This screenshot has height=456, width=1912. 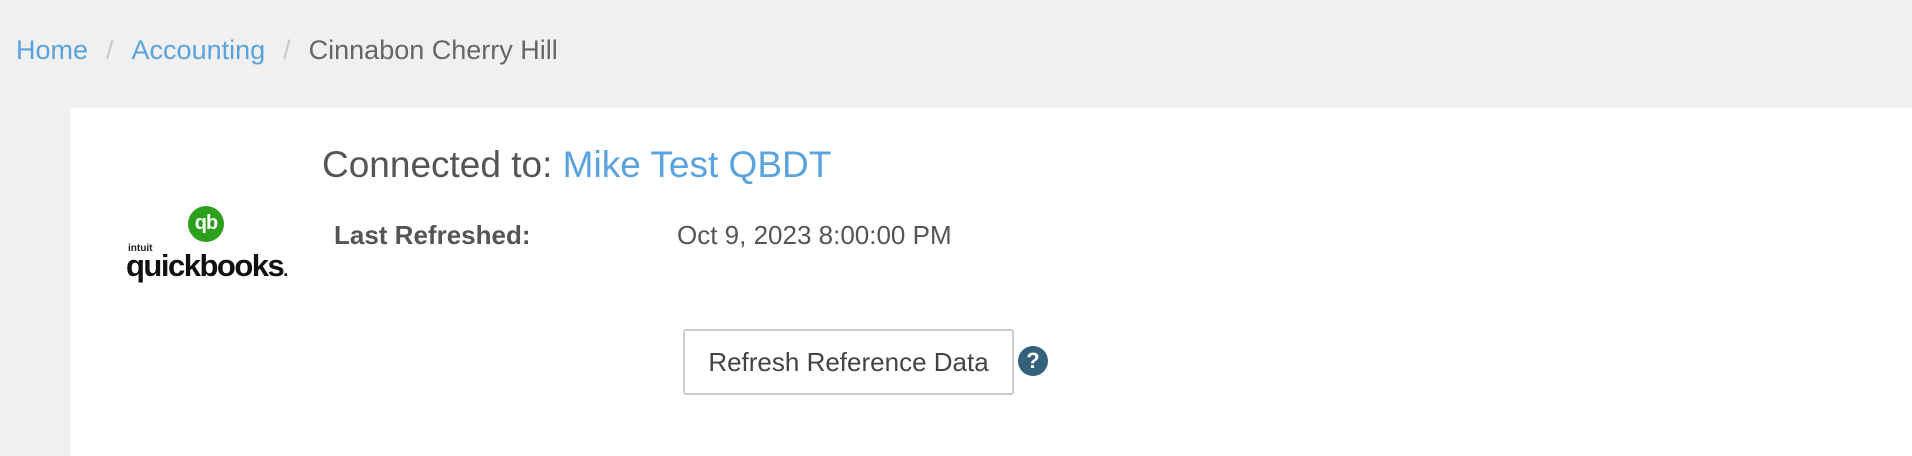 I want to click on breadcrumb-current-page: Cinnabon Cherry Hill, so click(x=433, y=49).